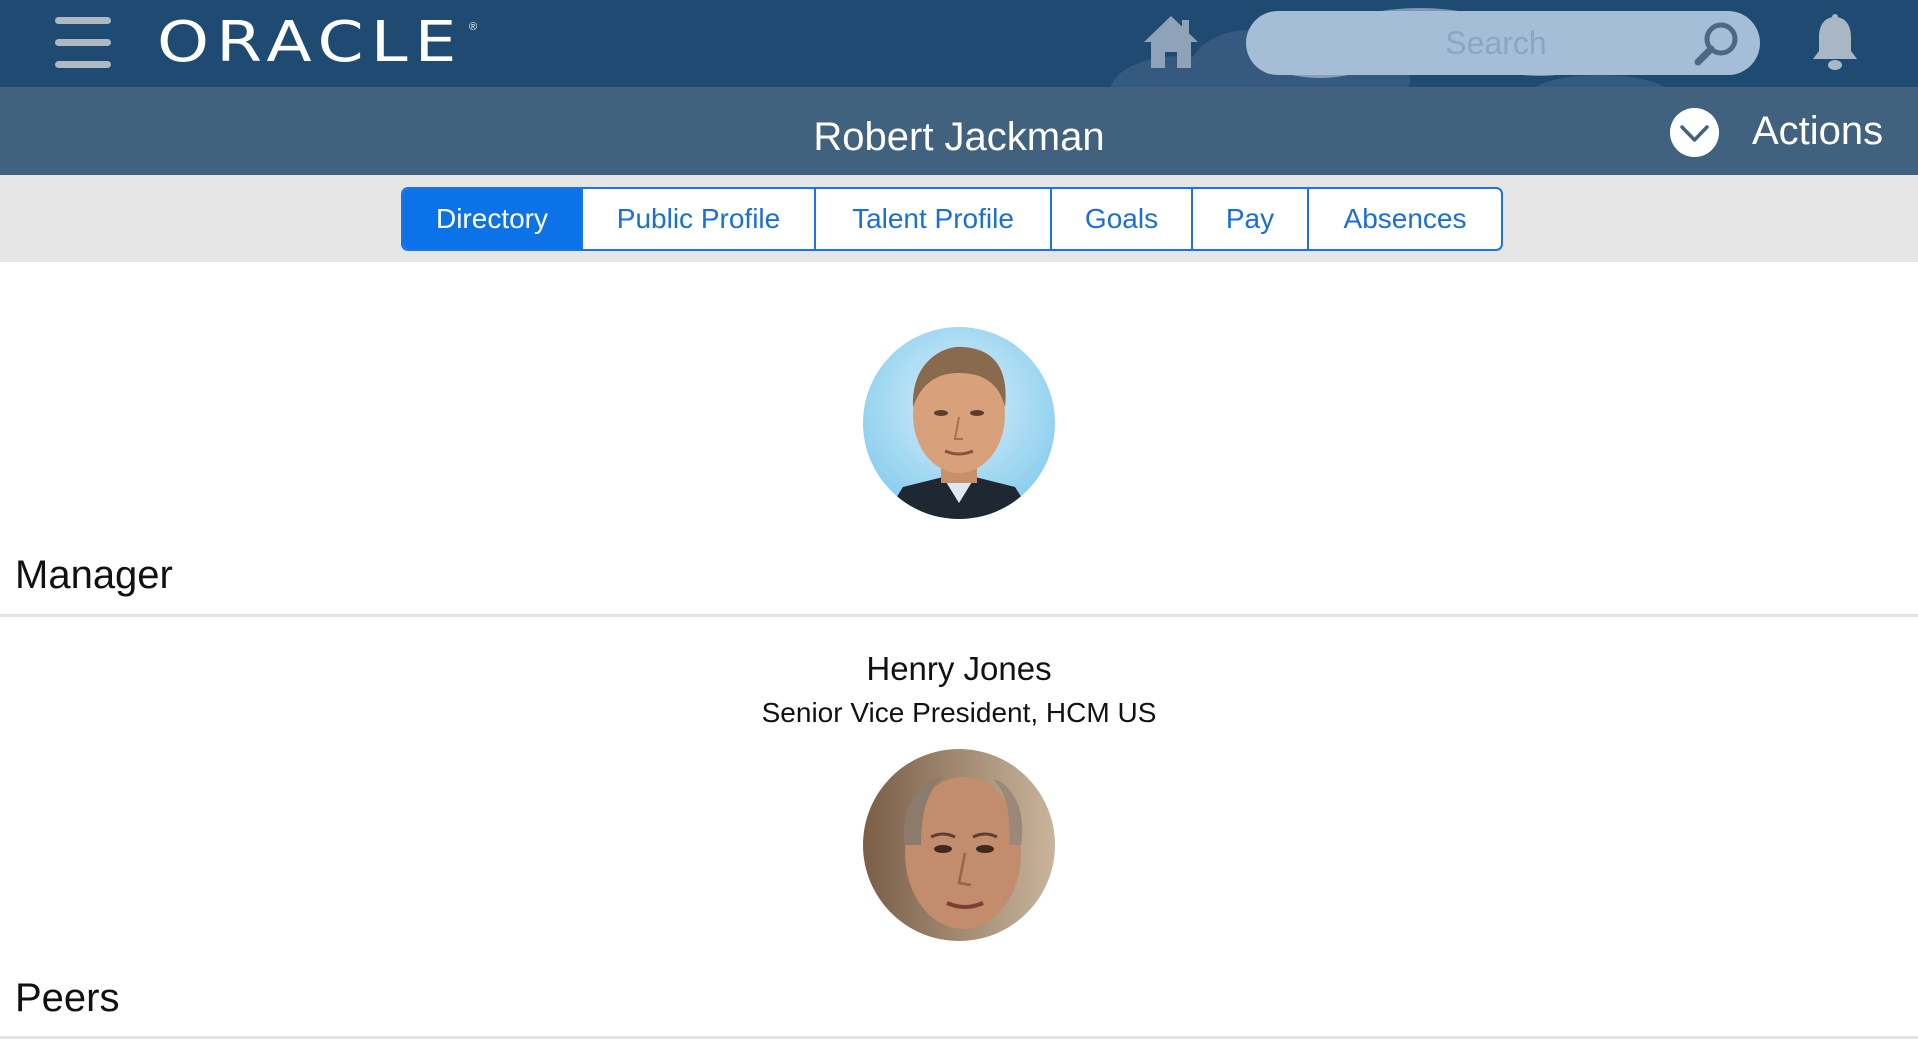  I want to click on home-icon, so click(1171, 42).